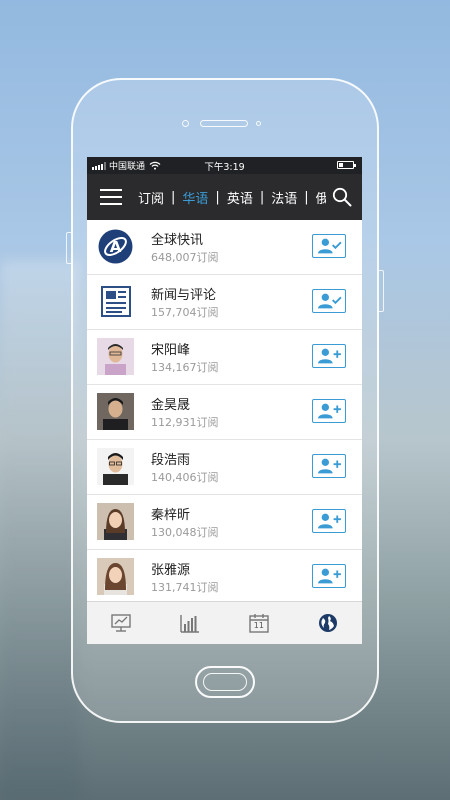  I want to click on tab-english: 英语, so click(240, 197).